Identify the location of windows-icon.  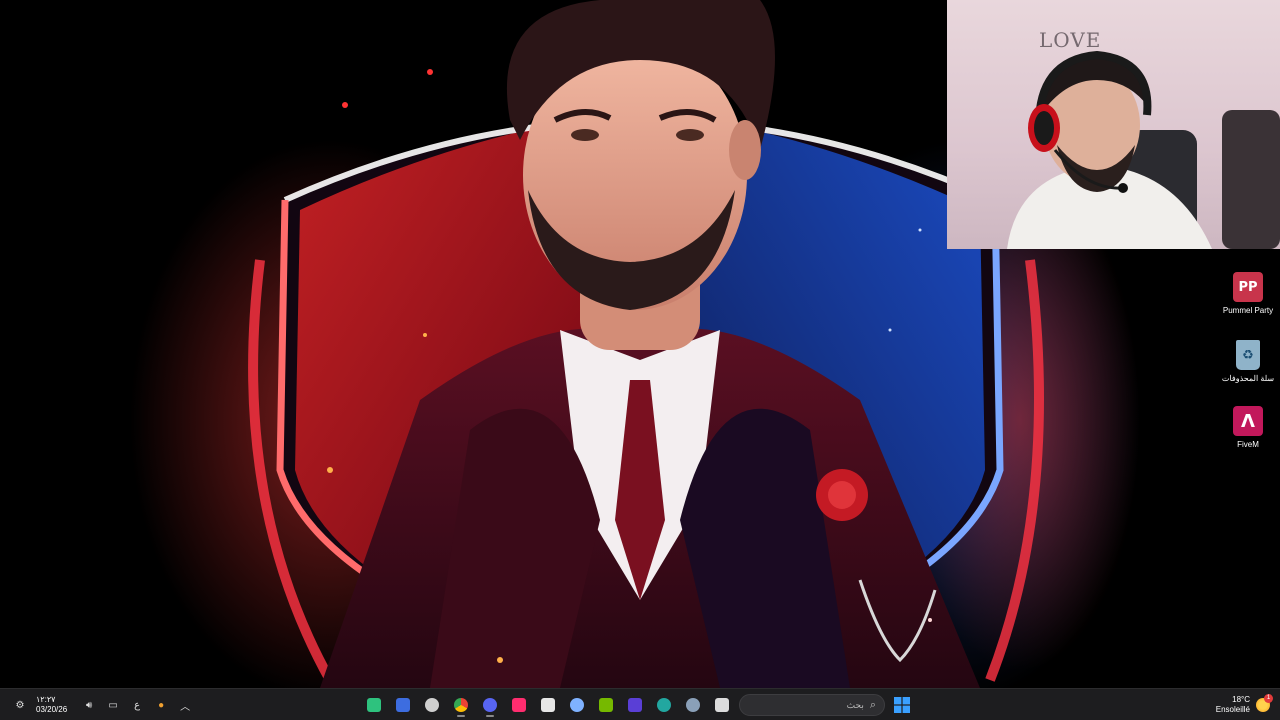
(902, 705).